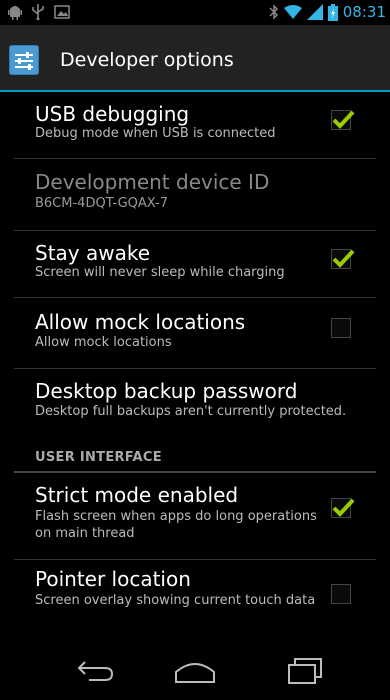  What do you see at coordinates (140, 322) in the screenshot?
I see `setting-title: Allow mock locations` at bounding box center [140, 322].